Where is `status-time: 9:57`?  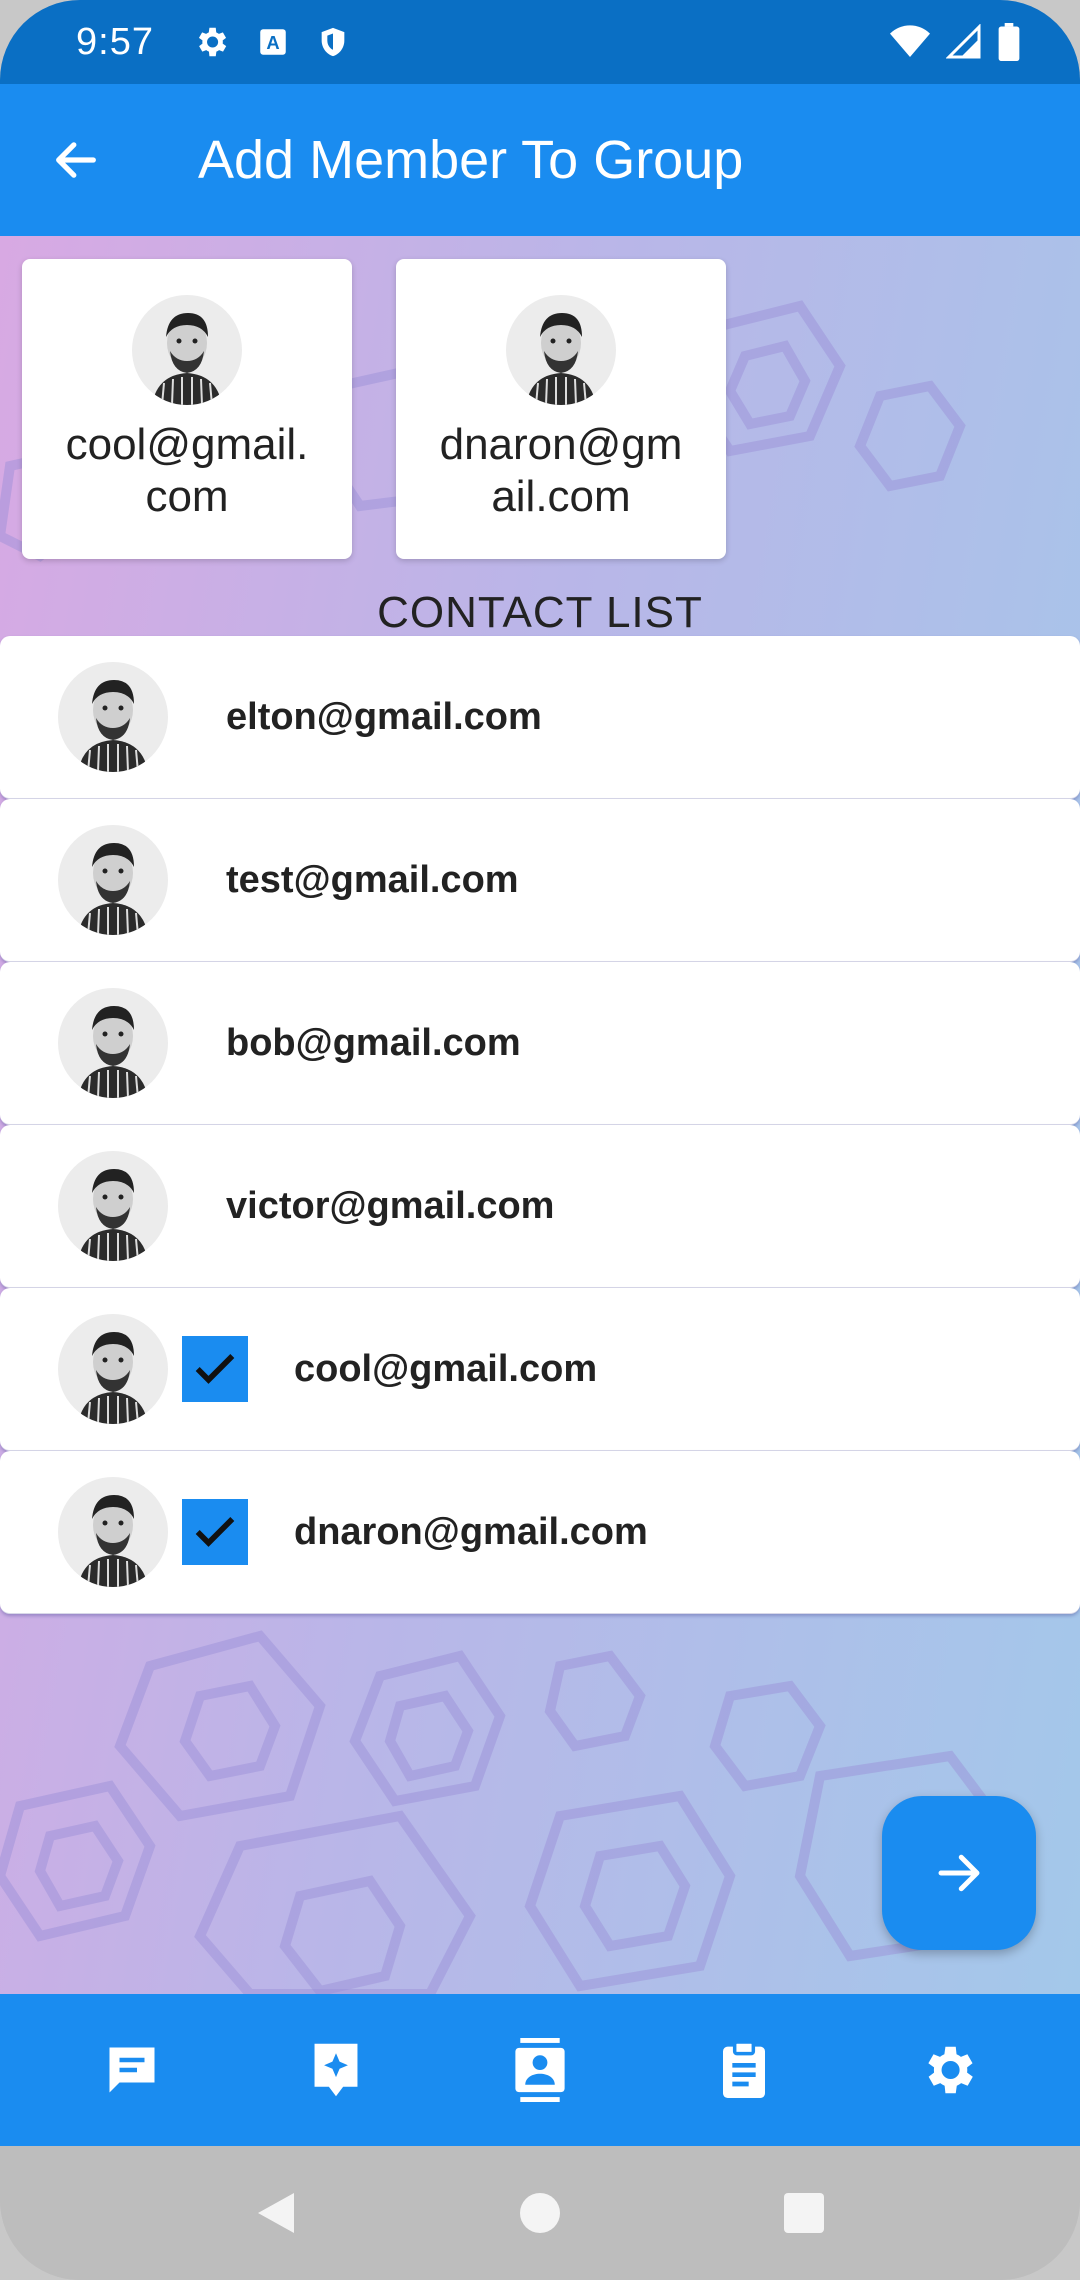 status-time: 9:57 is located at coordinates (115, 41).